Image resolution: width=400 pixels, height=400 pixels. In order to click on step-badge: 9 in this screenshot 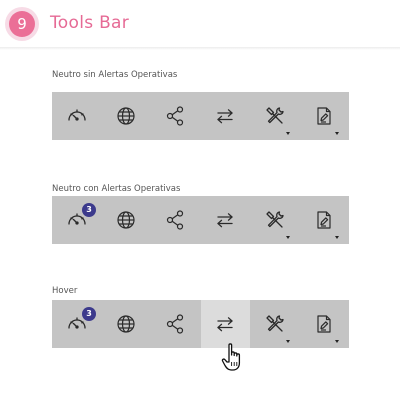, I will do `click(22, 24)`.